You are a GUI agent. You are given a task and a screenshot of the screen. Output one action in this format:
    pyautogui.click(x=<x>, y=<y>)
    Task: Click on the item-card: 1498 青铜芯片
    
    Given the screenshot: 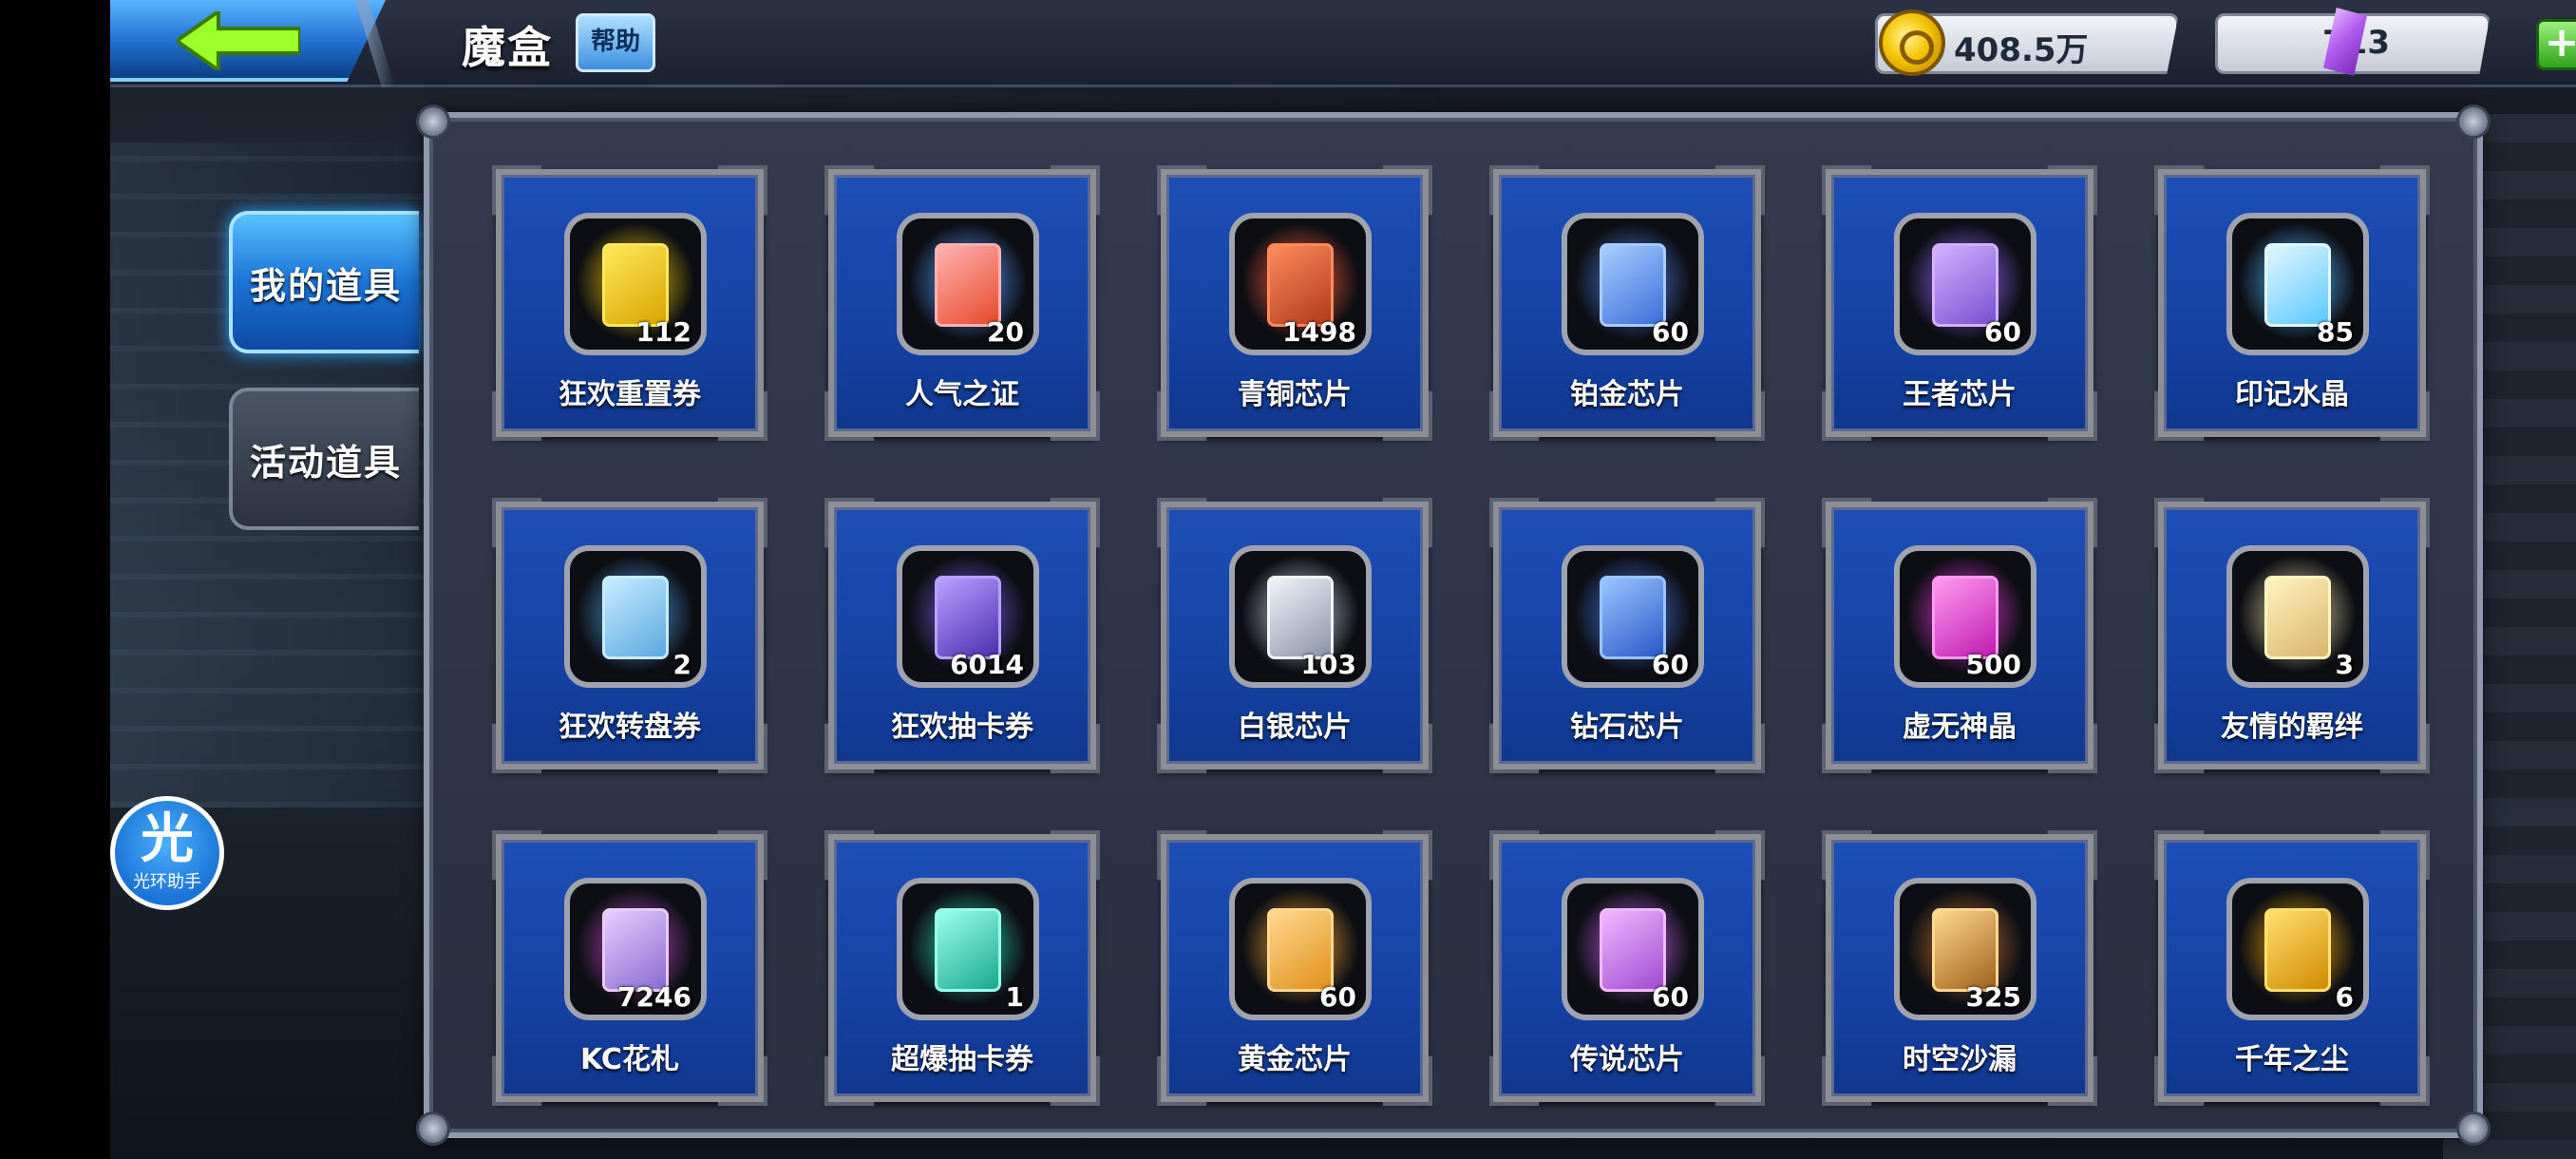 What is the action you would take?
    pyautogui.click(x=1295, y=303)
    